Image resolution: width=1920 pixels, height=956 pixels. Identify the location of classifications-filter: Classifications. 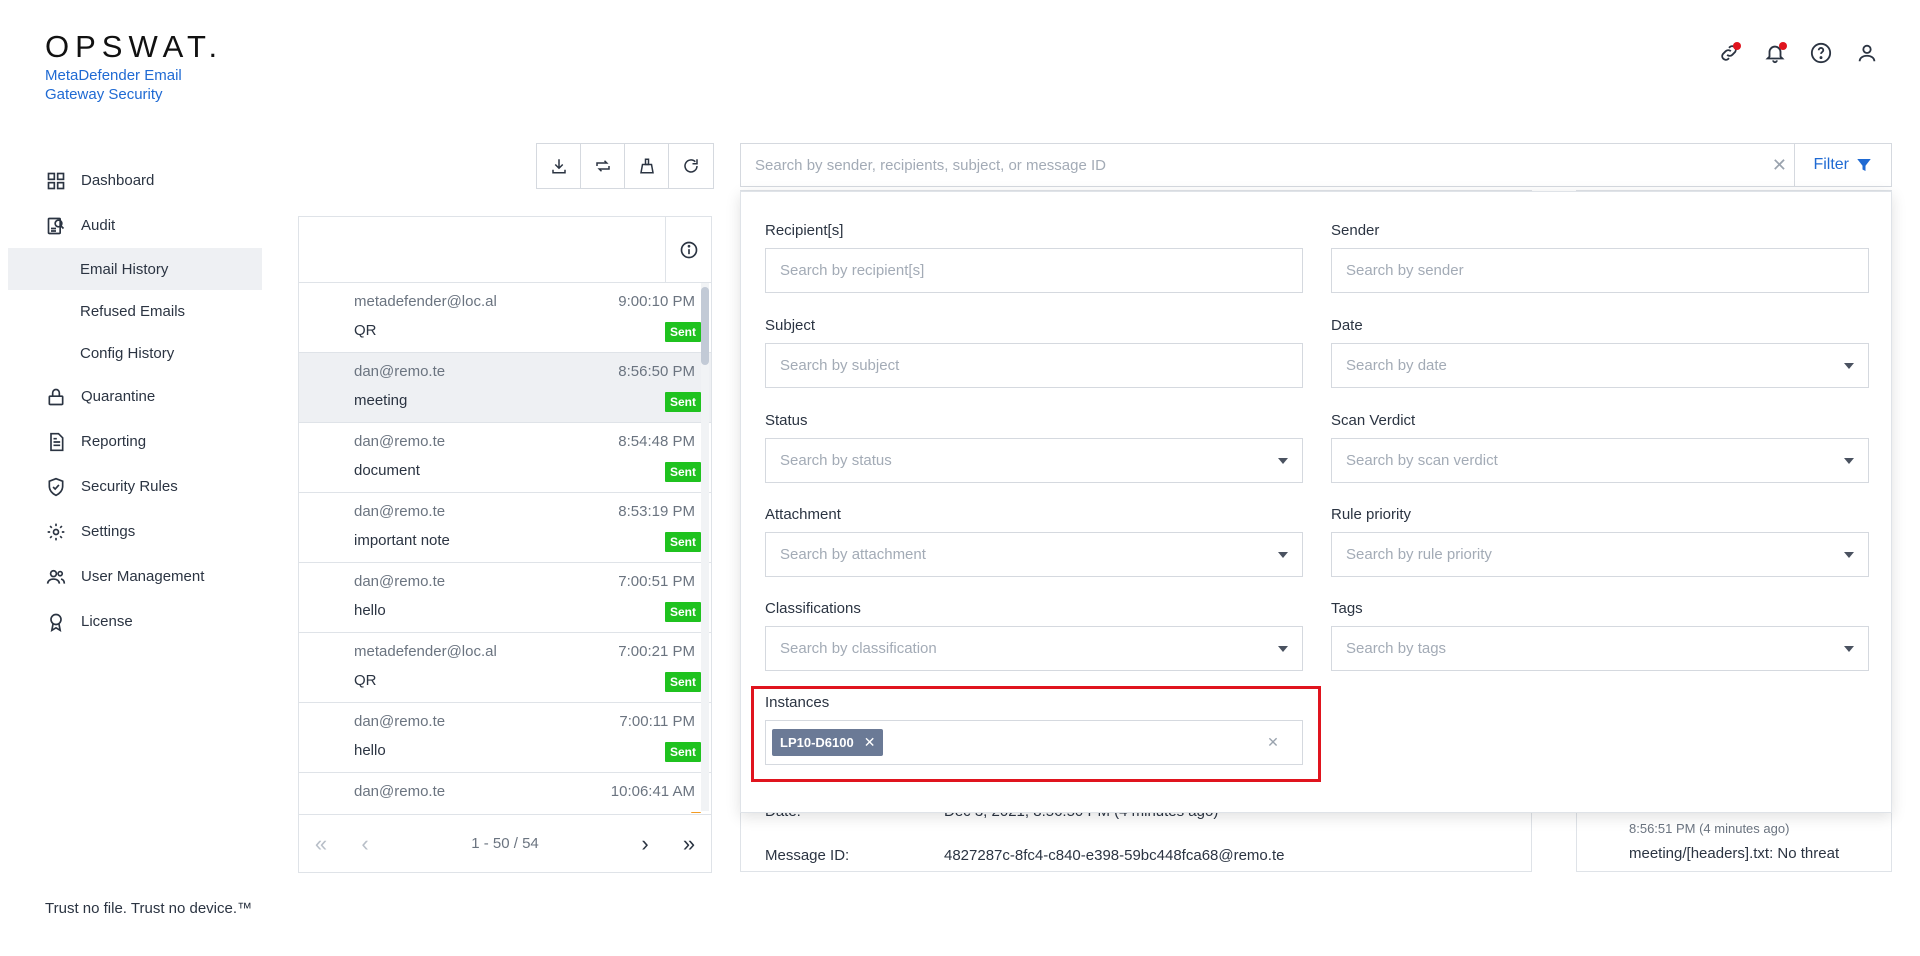
(1034, 635).